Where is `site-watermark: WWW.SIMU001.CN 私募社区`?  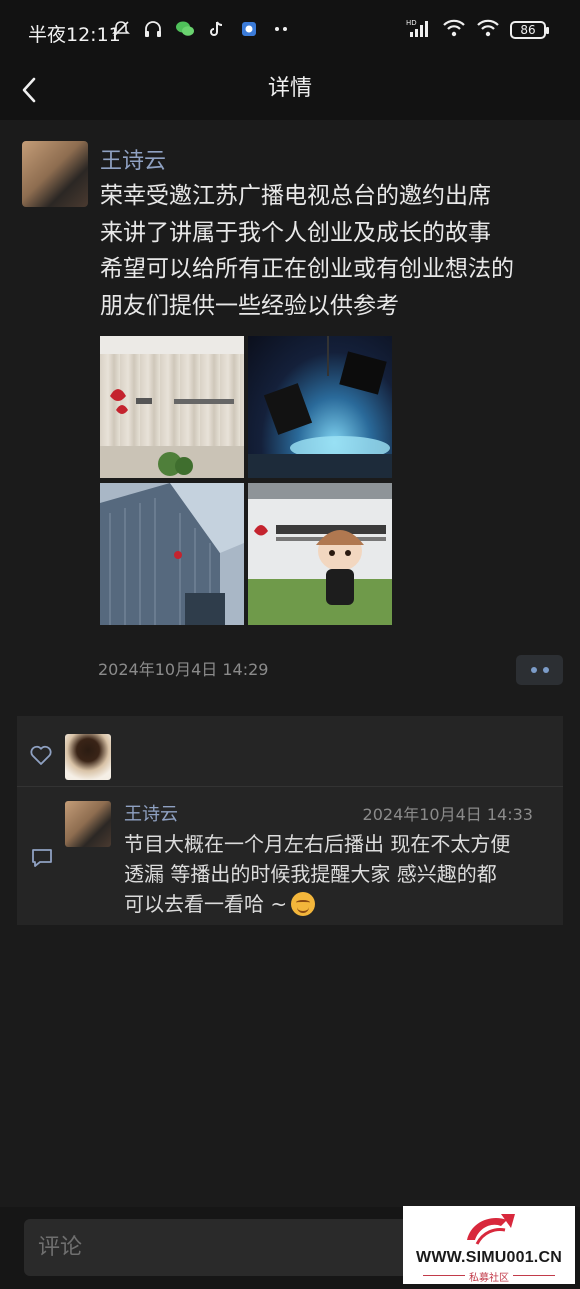
site-watermark: WWW.SIMU001.CN 私募社区 is located at coordinates (489, 1245).